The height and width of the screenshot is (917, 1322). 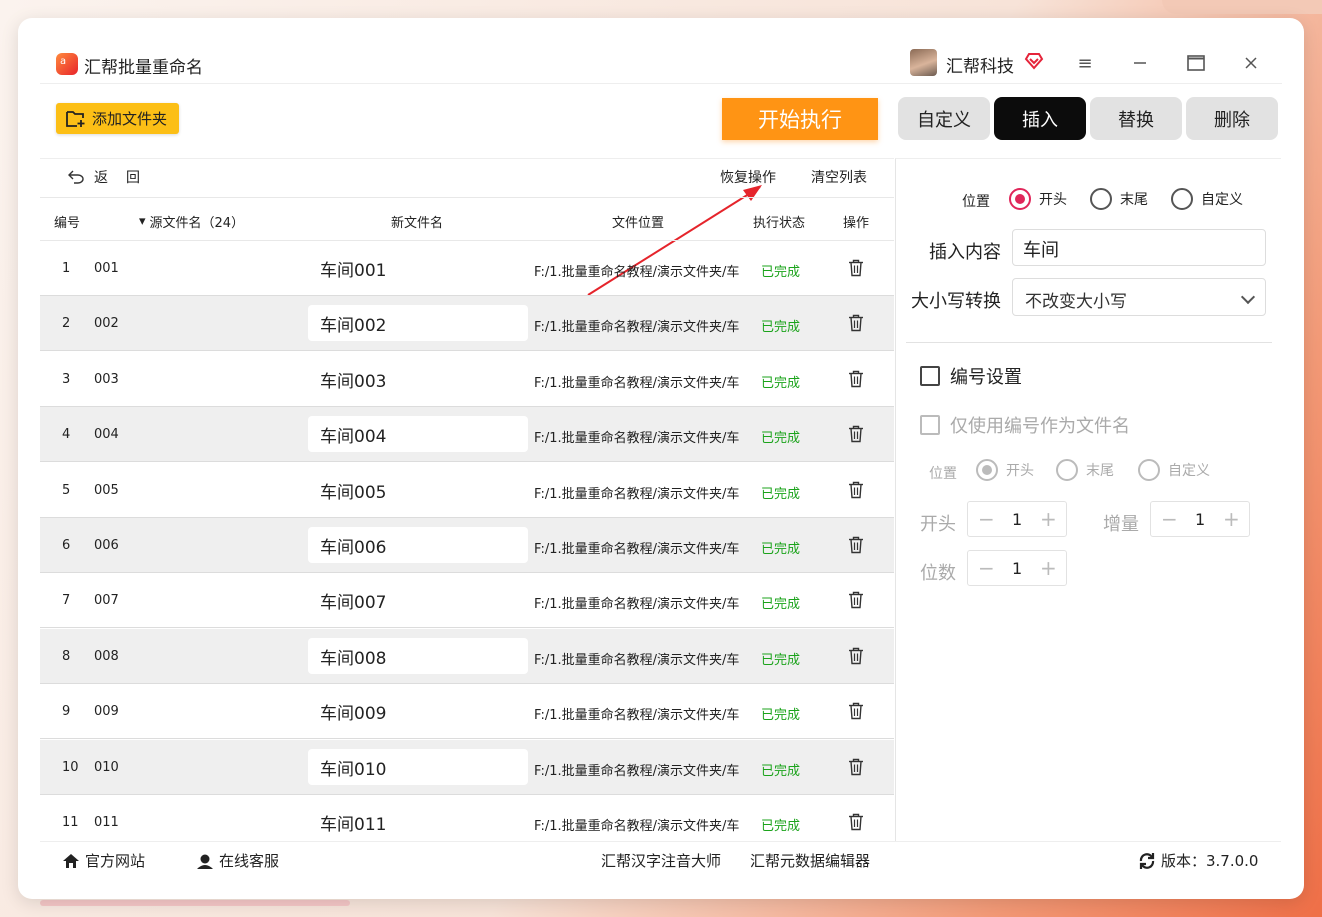 What do you see at coordinates (1251, 63) in the screenshot?
I see `close-icon` at bounding box center [1251, 63].